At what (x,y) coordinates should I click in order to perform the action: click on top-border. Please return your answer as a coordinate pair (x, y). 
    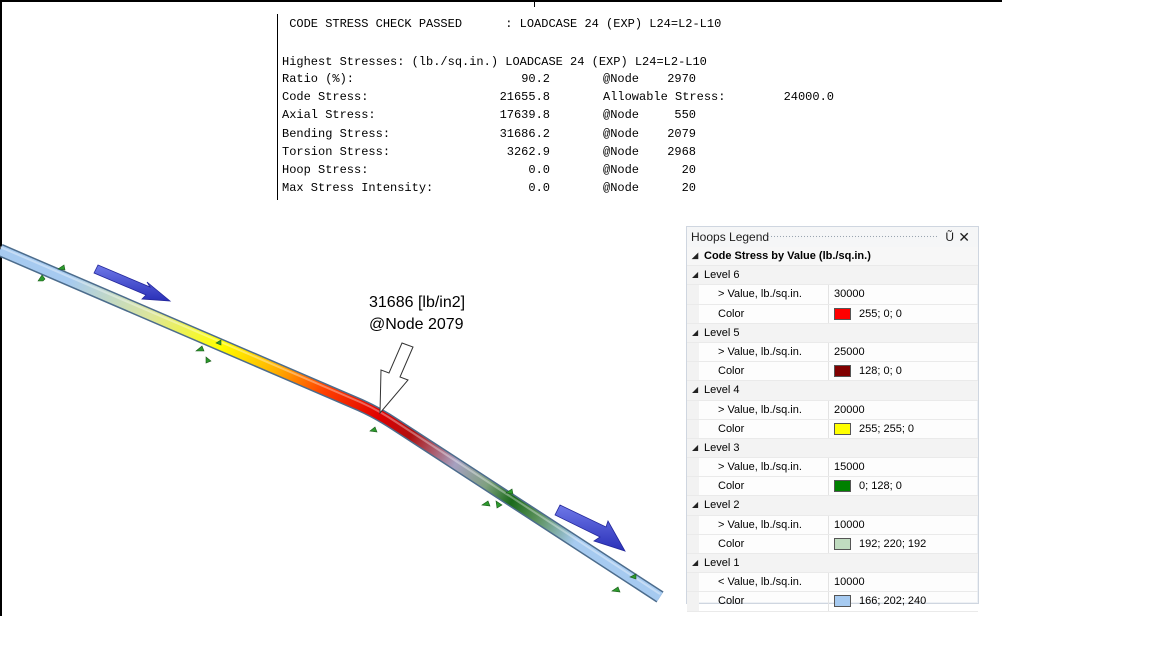
    Looking at the image, I should click on (501, 1).